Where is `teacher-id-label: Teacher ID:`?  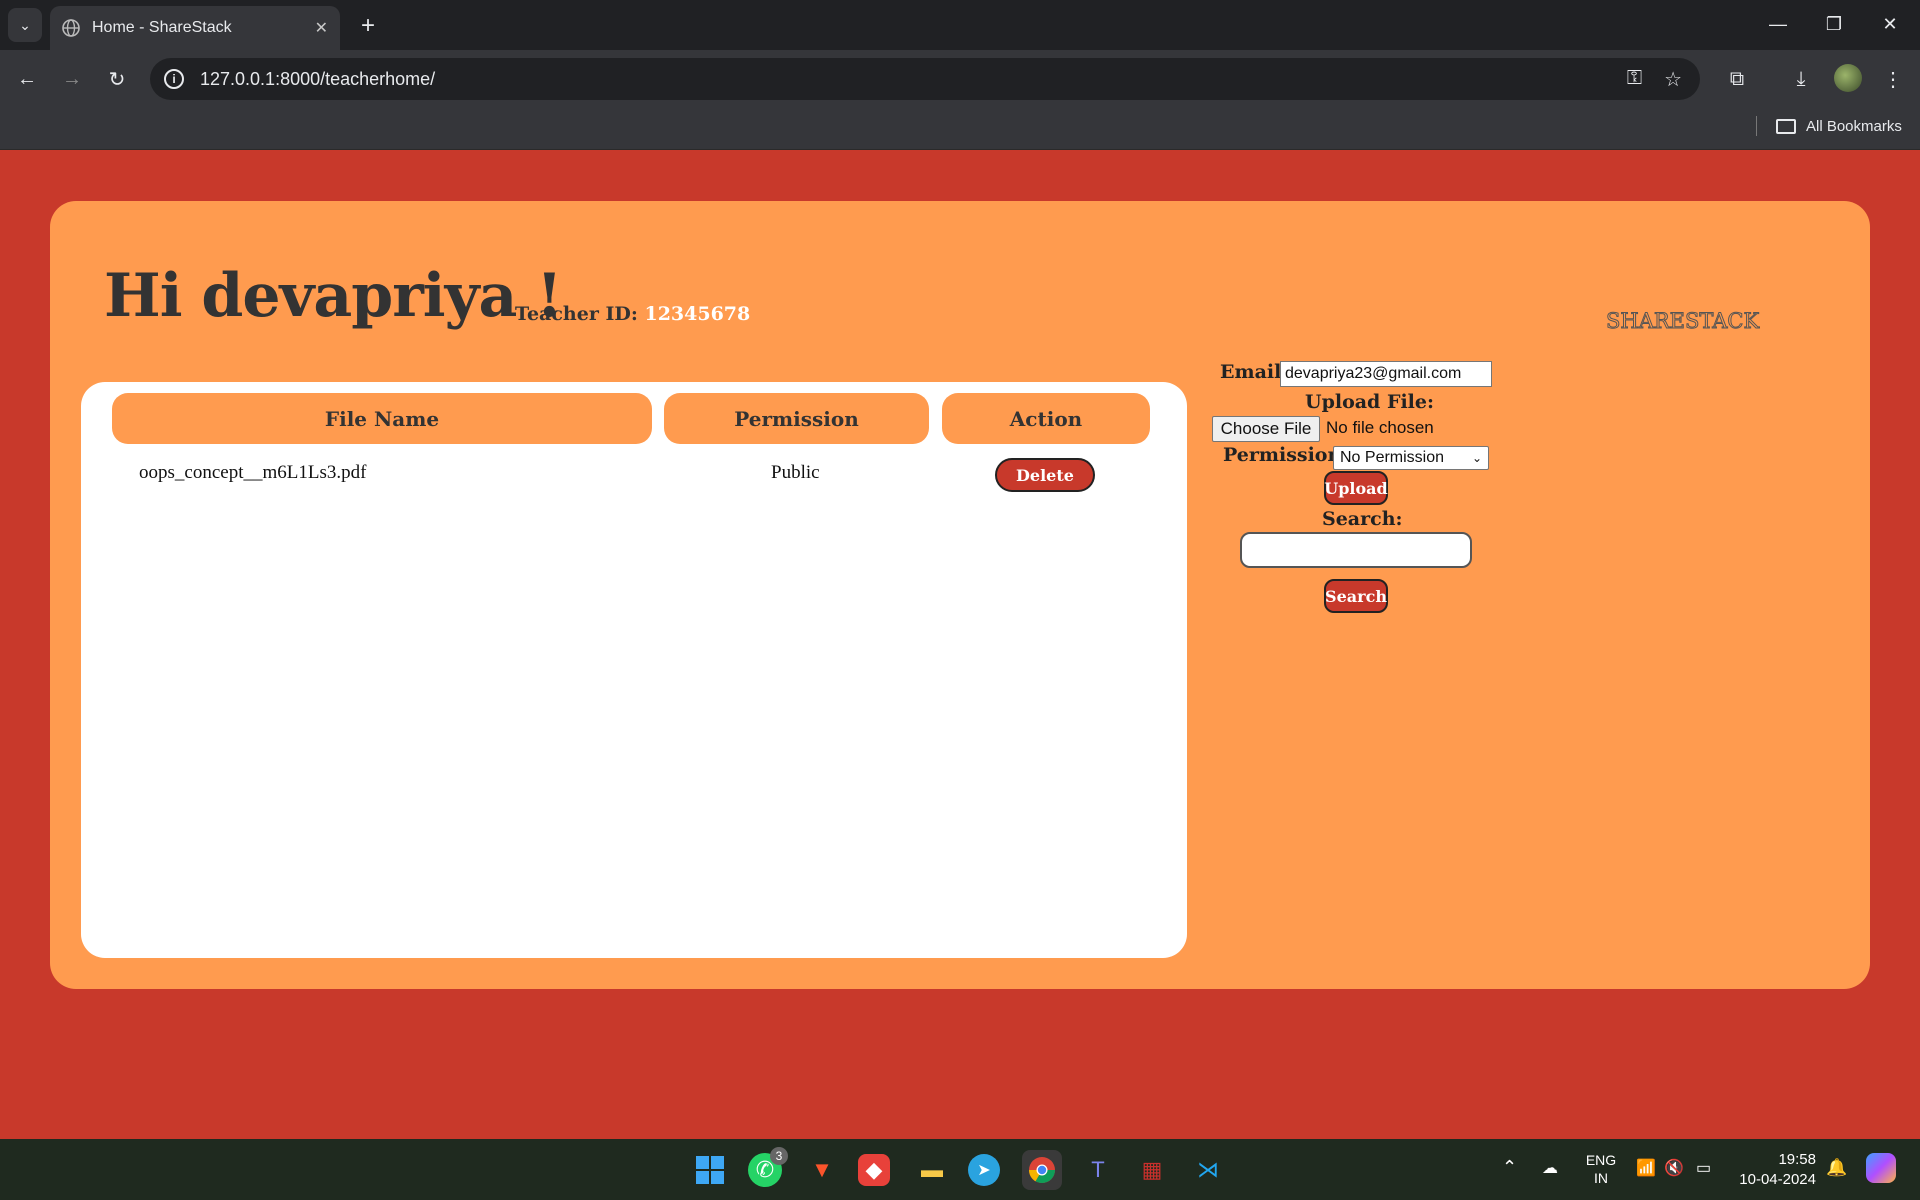
teacher-id-label: Teacher ID: is located at coordinates (576, 314).